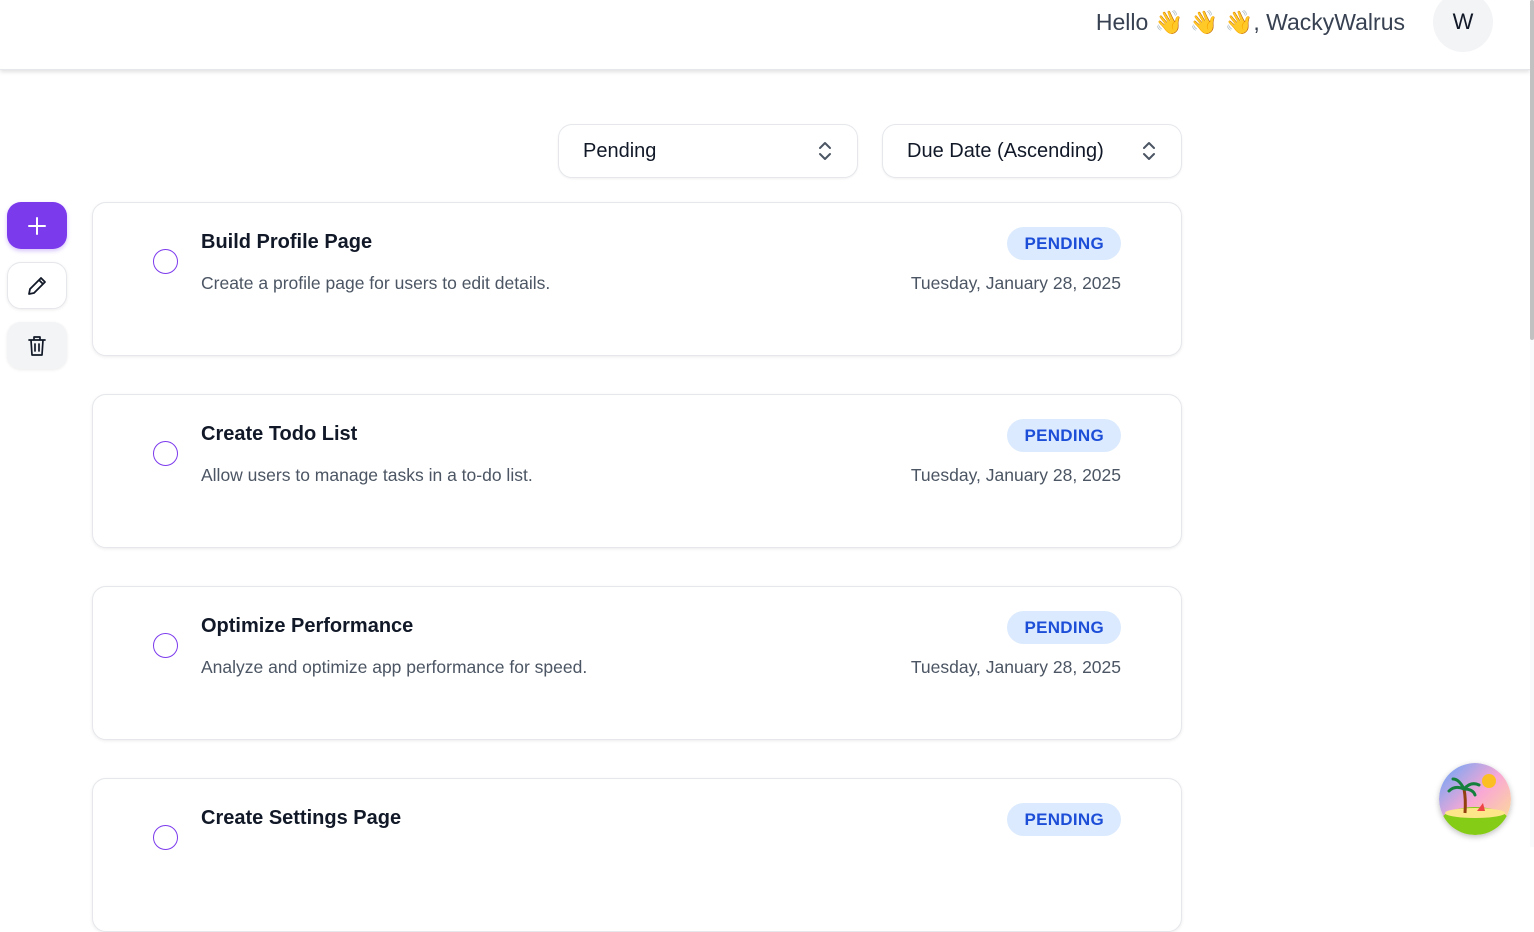 The image size is (1534, 932). I want to click on sort-select: Due Date (Ascending), so click(1032, 151).